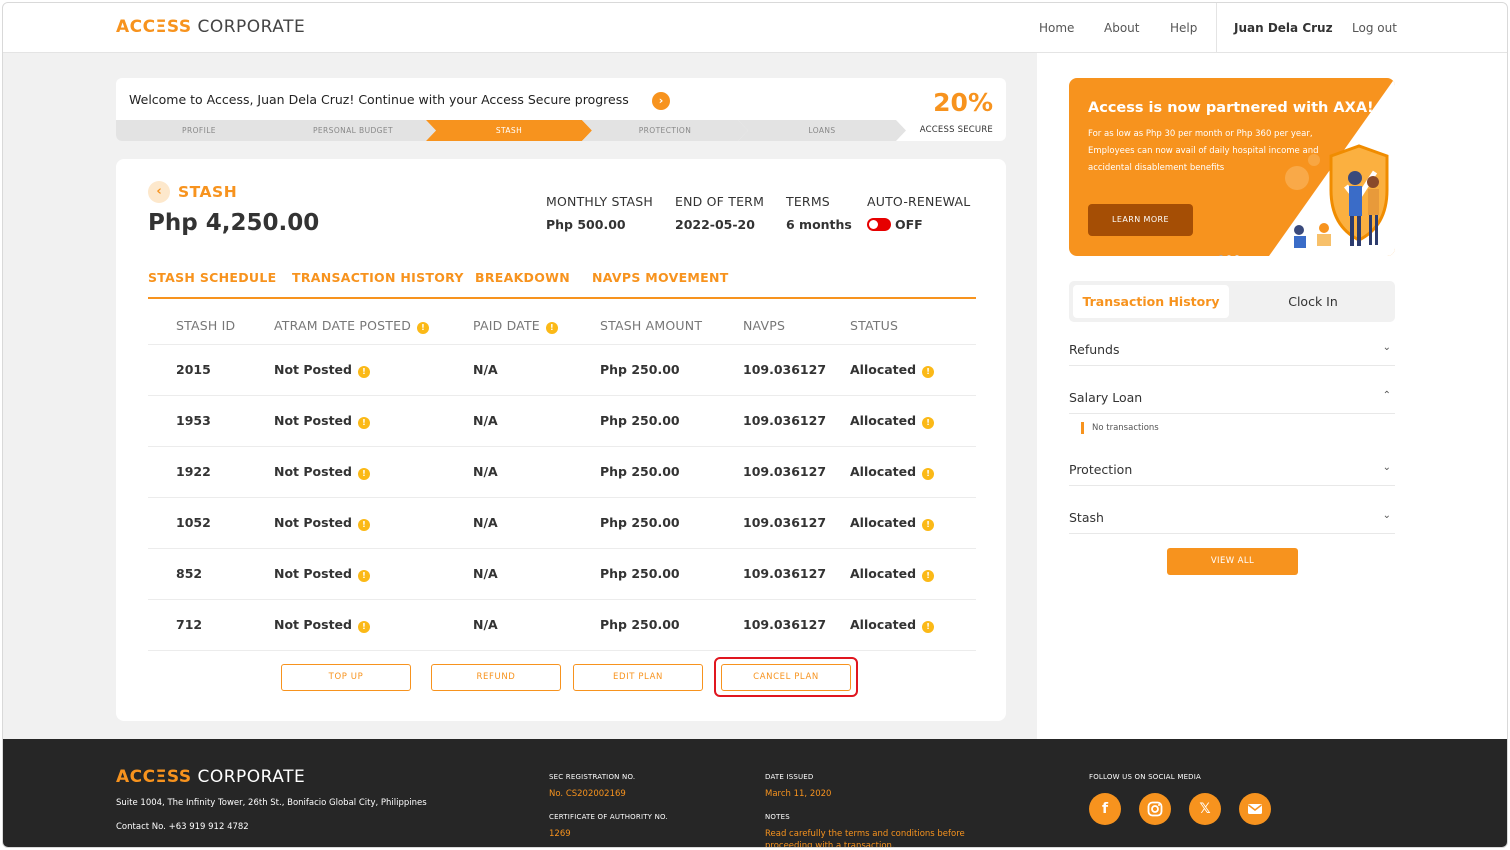 The image size is (1510, 850). What do you see at coordinates (159, 192) in the screenshot?
I see `back-chevron-icon: ‹` at bounding box center [159, 192].